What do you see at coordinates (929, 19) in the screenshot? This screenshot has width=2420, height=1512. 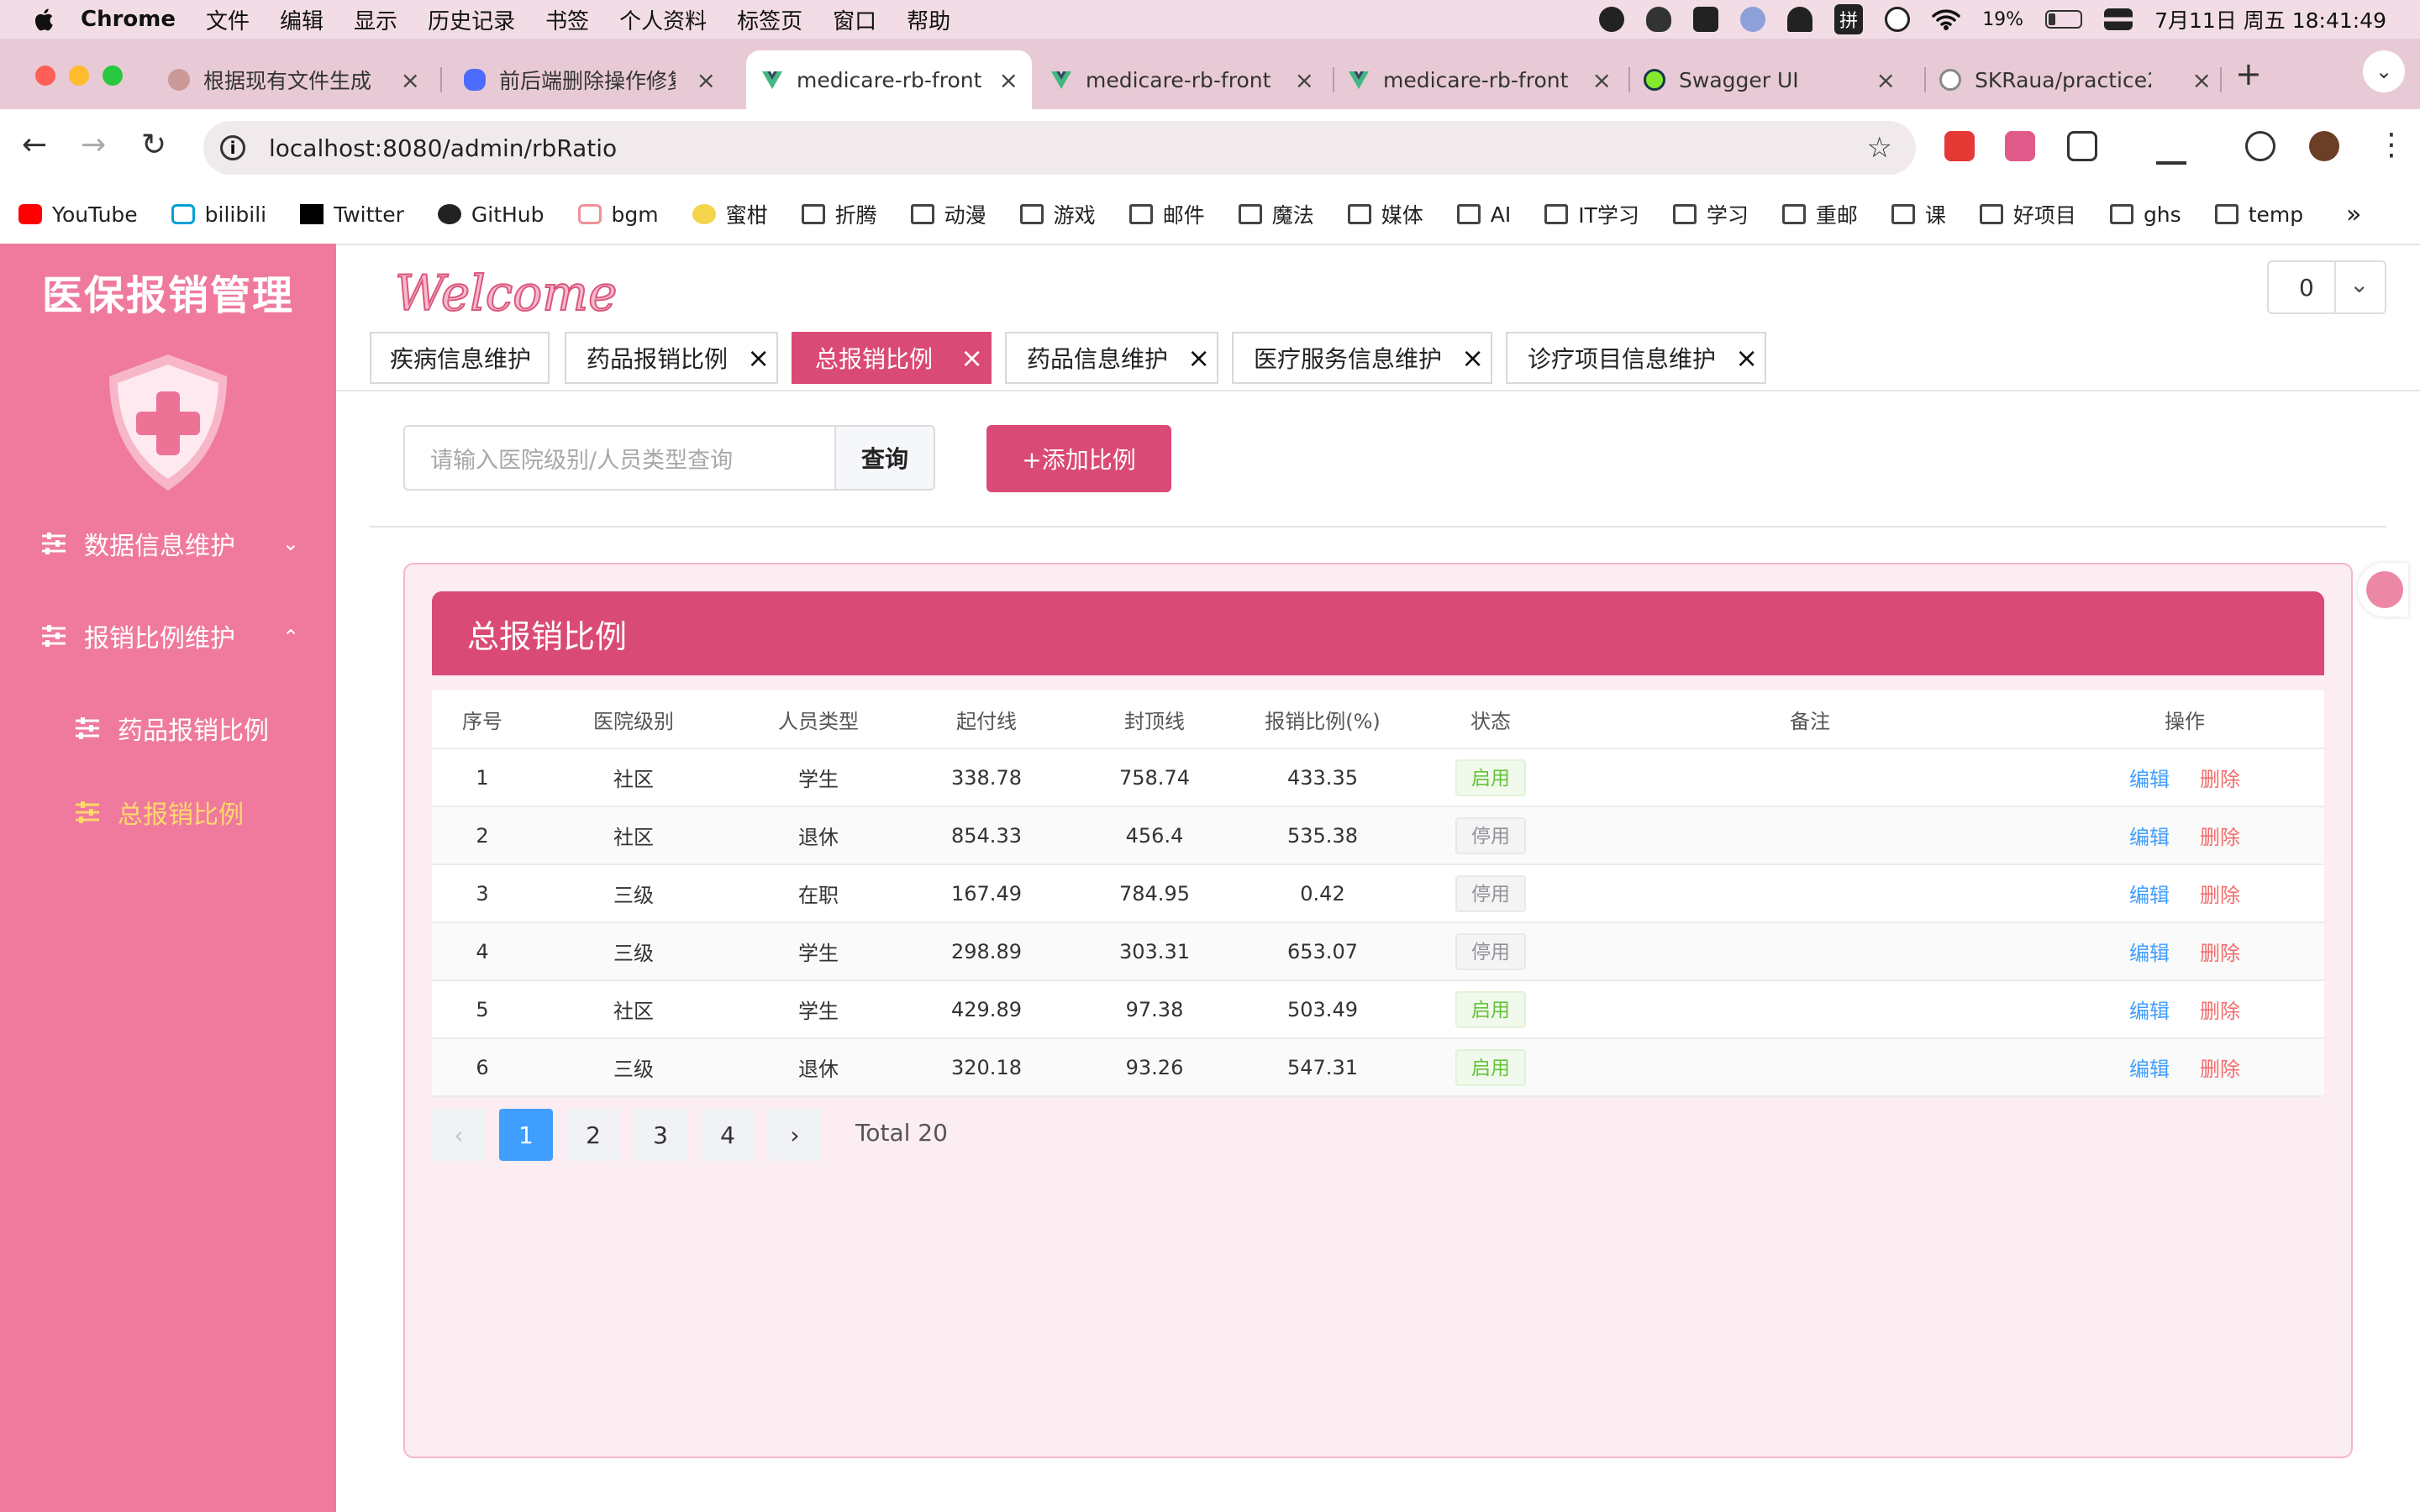 I see `menu-help: 帮助` at bounding box center [929, 19].